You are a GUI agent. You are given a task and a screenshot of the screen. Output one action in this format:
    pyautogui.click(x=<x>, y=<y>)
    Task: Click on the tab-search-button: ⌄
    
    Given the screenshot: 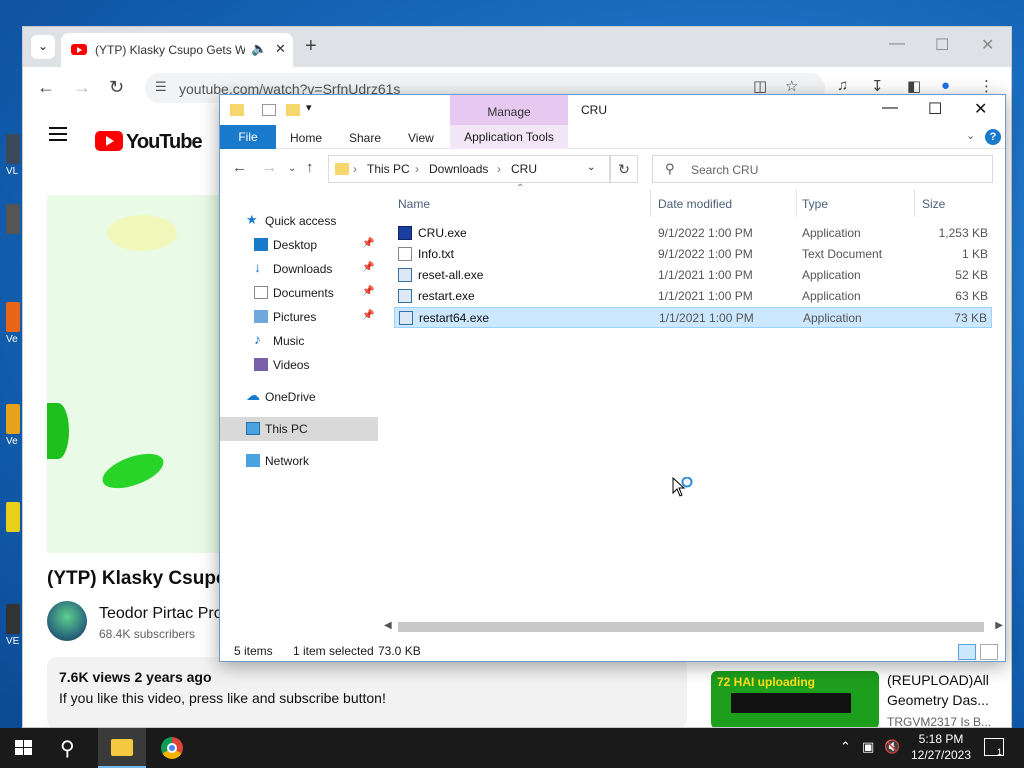 What is the action you would take?
    pyautogui.click(x=43, y=47)
    